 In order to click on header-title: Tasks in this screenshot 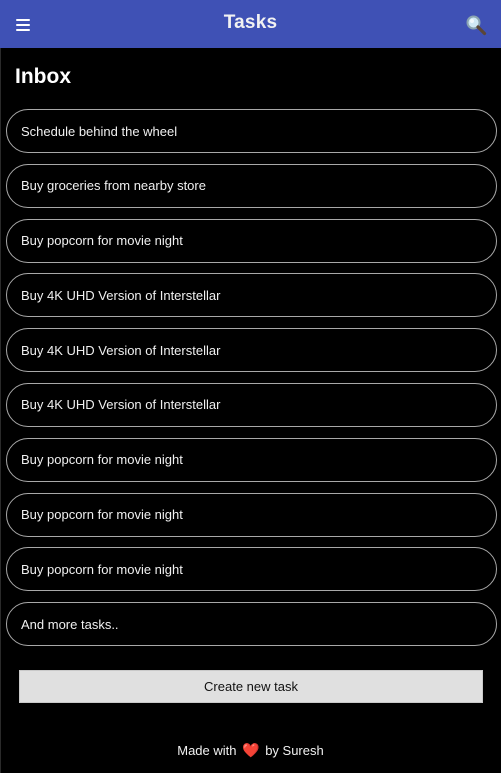, I will do `click(250, 22)`.